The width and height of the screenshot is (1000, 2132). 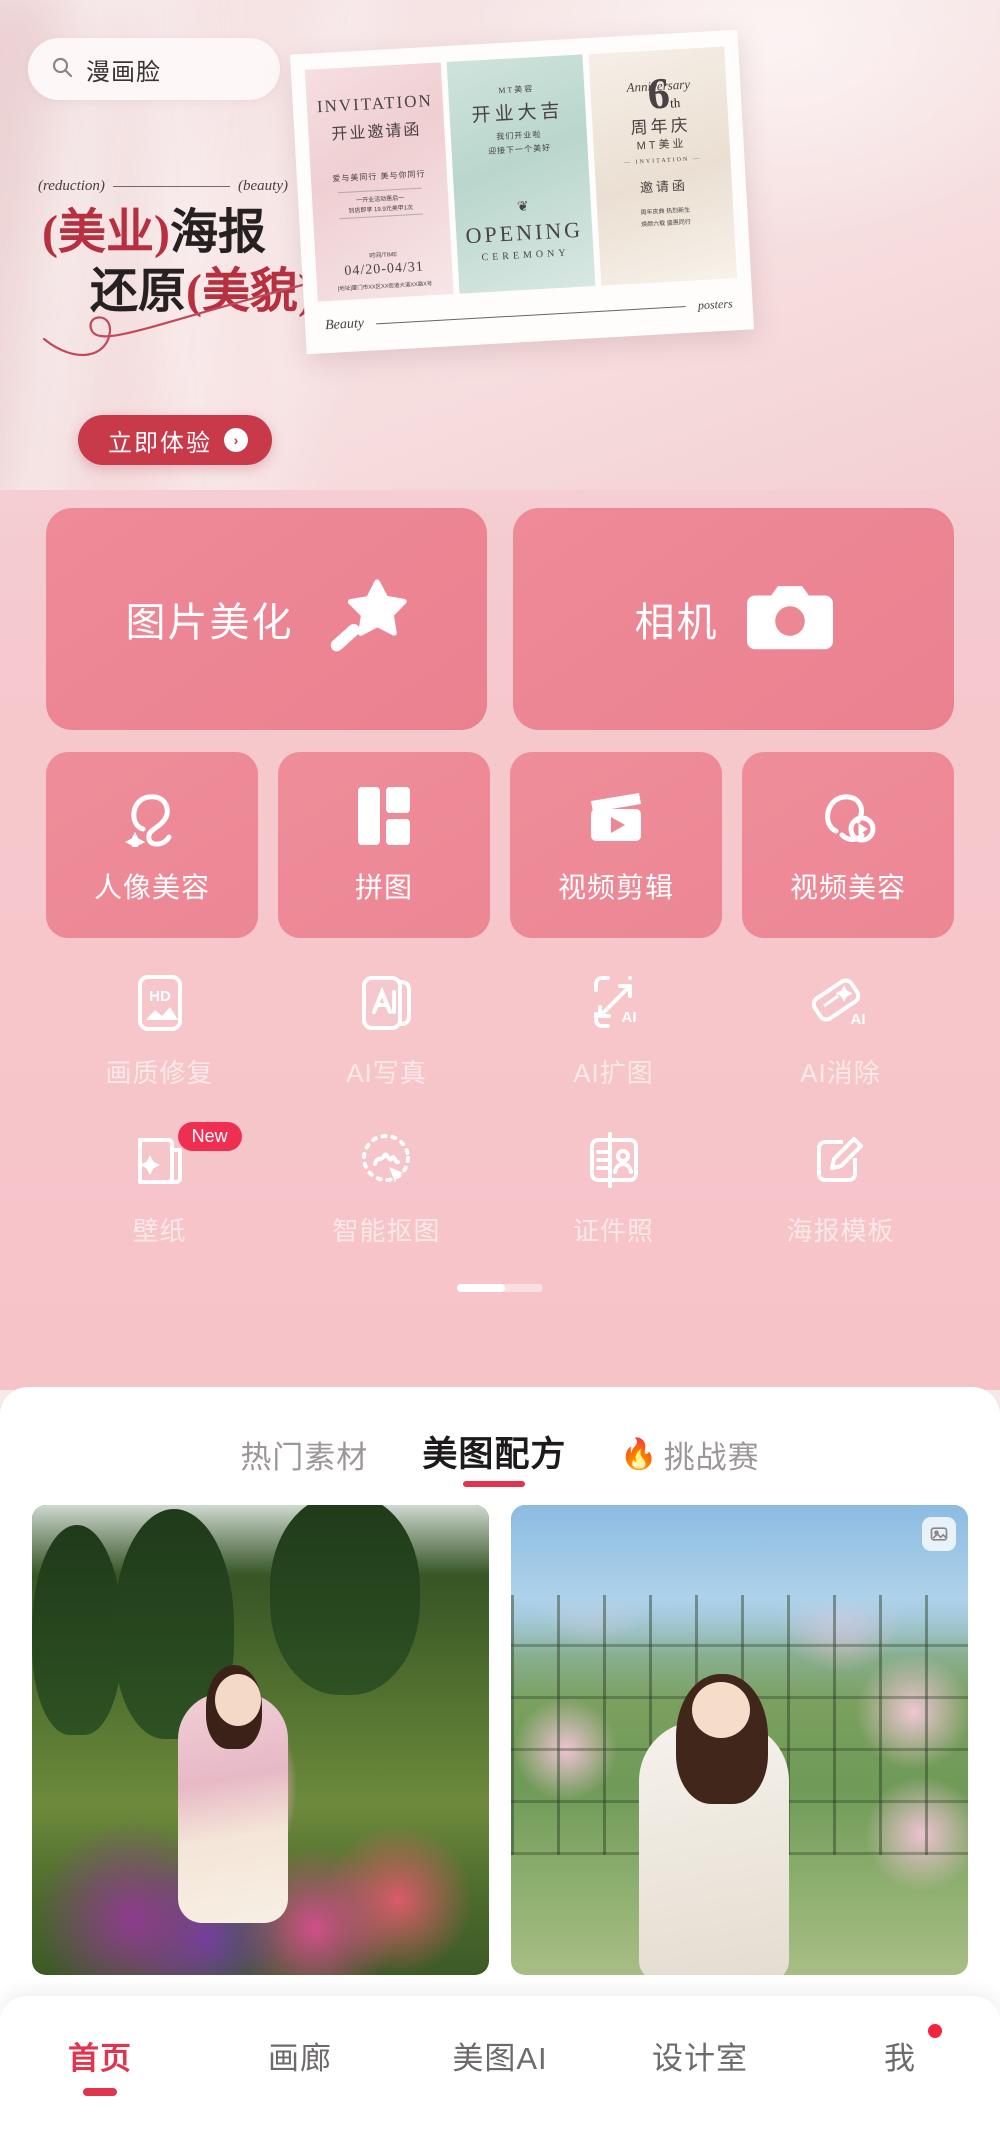 What do you see at coordinates (159, 1231) in the screenshot?
I see `item-label: 壁纸` at bounding box center [159, 1231].